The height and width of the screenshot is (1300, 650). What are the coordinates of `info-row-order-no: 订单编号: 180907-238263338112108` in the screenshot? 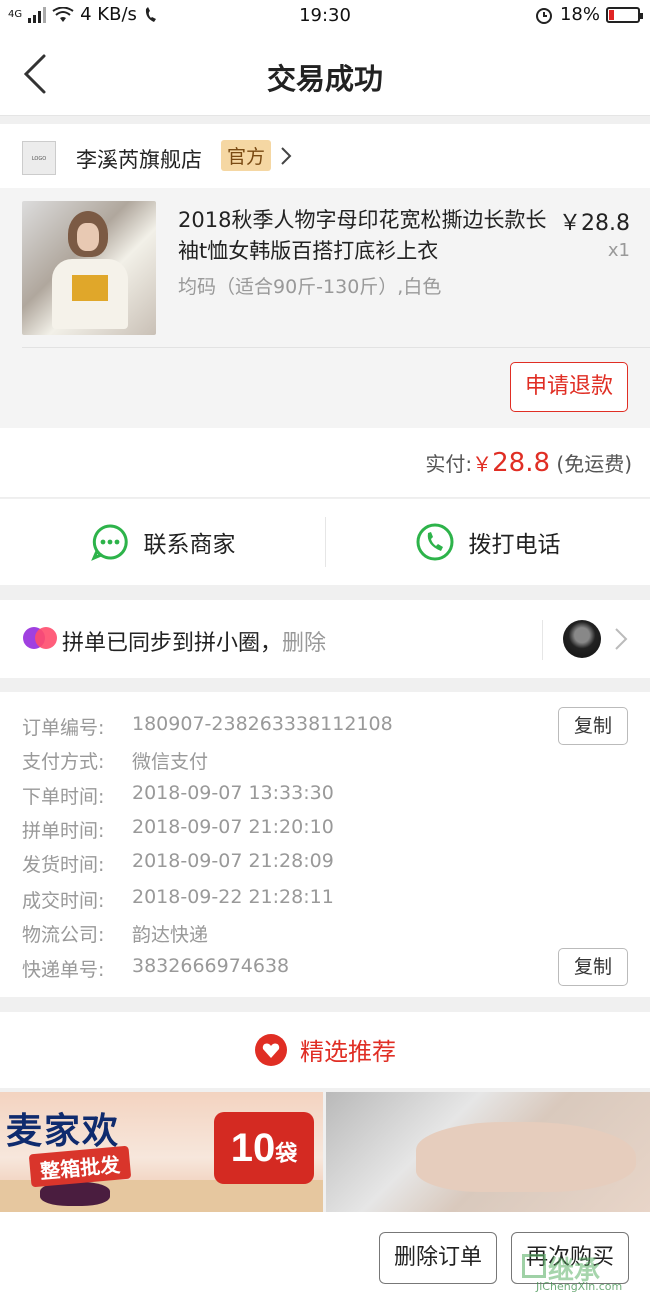 It's located at (207, 726).